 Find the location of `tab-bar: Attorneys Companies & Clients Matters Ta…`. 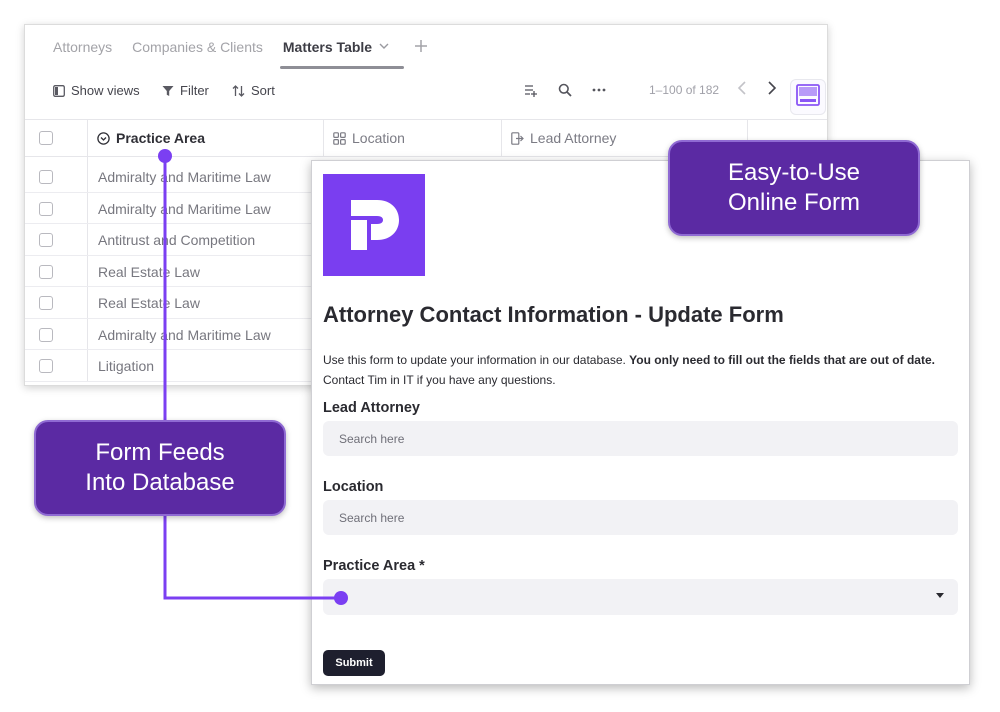

tab-bar: Attorneys Companies & Clients Matters Ta… is located at coordinates (226, 47).